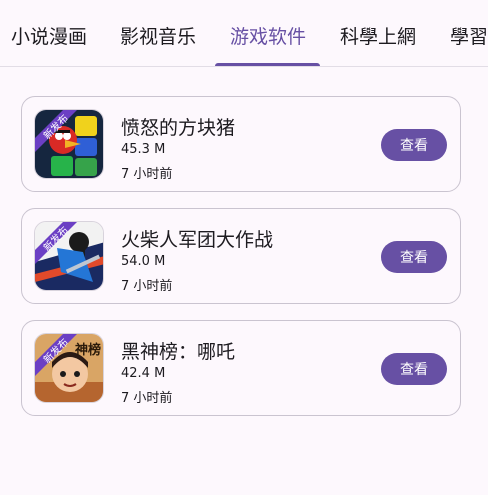 The image size is (488, 495). I want to click on nezha-character-icon: 神榜 新发布, so click(69, 368).